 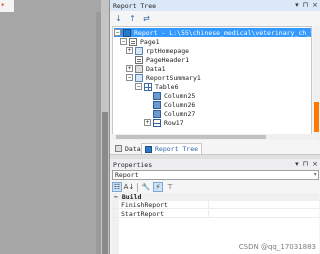 What do you see at coordinates (177, 149) in the screenshot?
I see `tab-label: Report Tree` at bounding box center [177, 149].